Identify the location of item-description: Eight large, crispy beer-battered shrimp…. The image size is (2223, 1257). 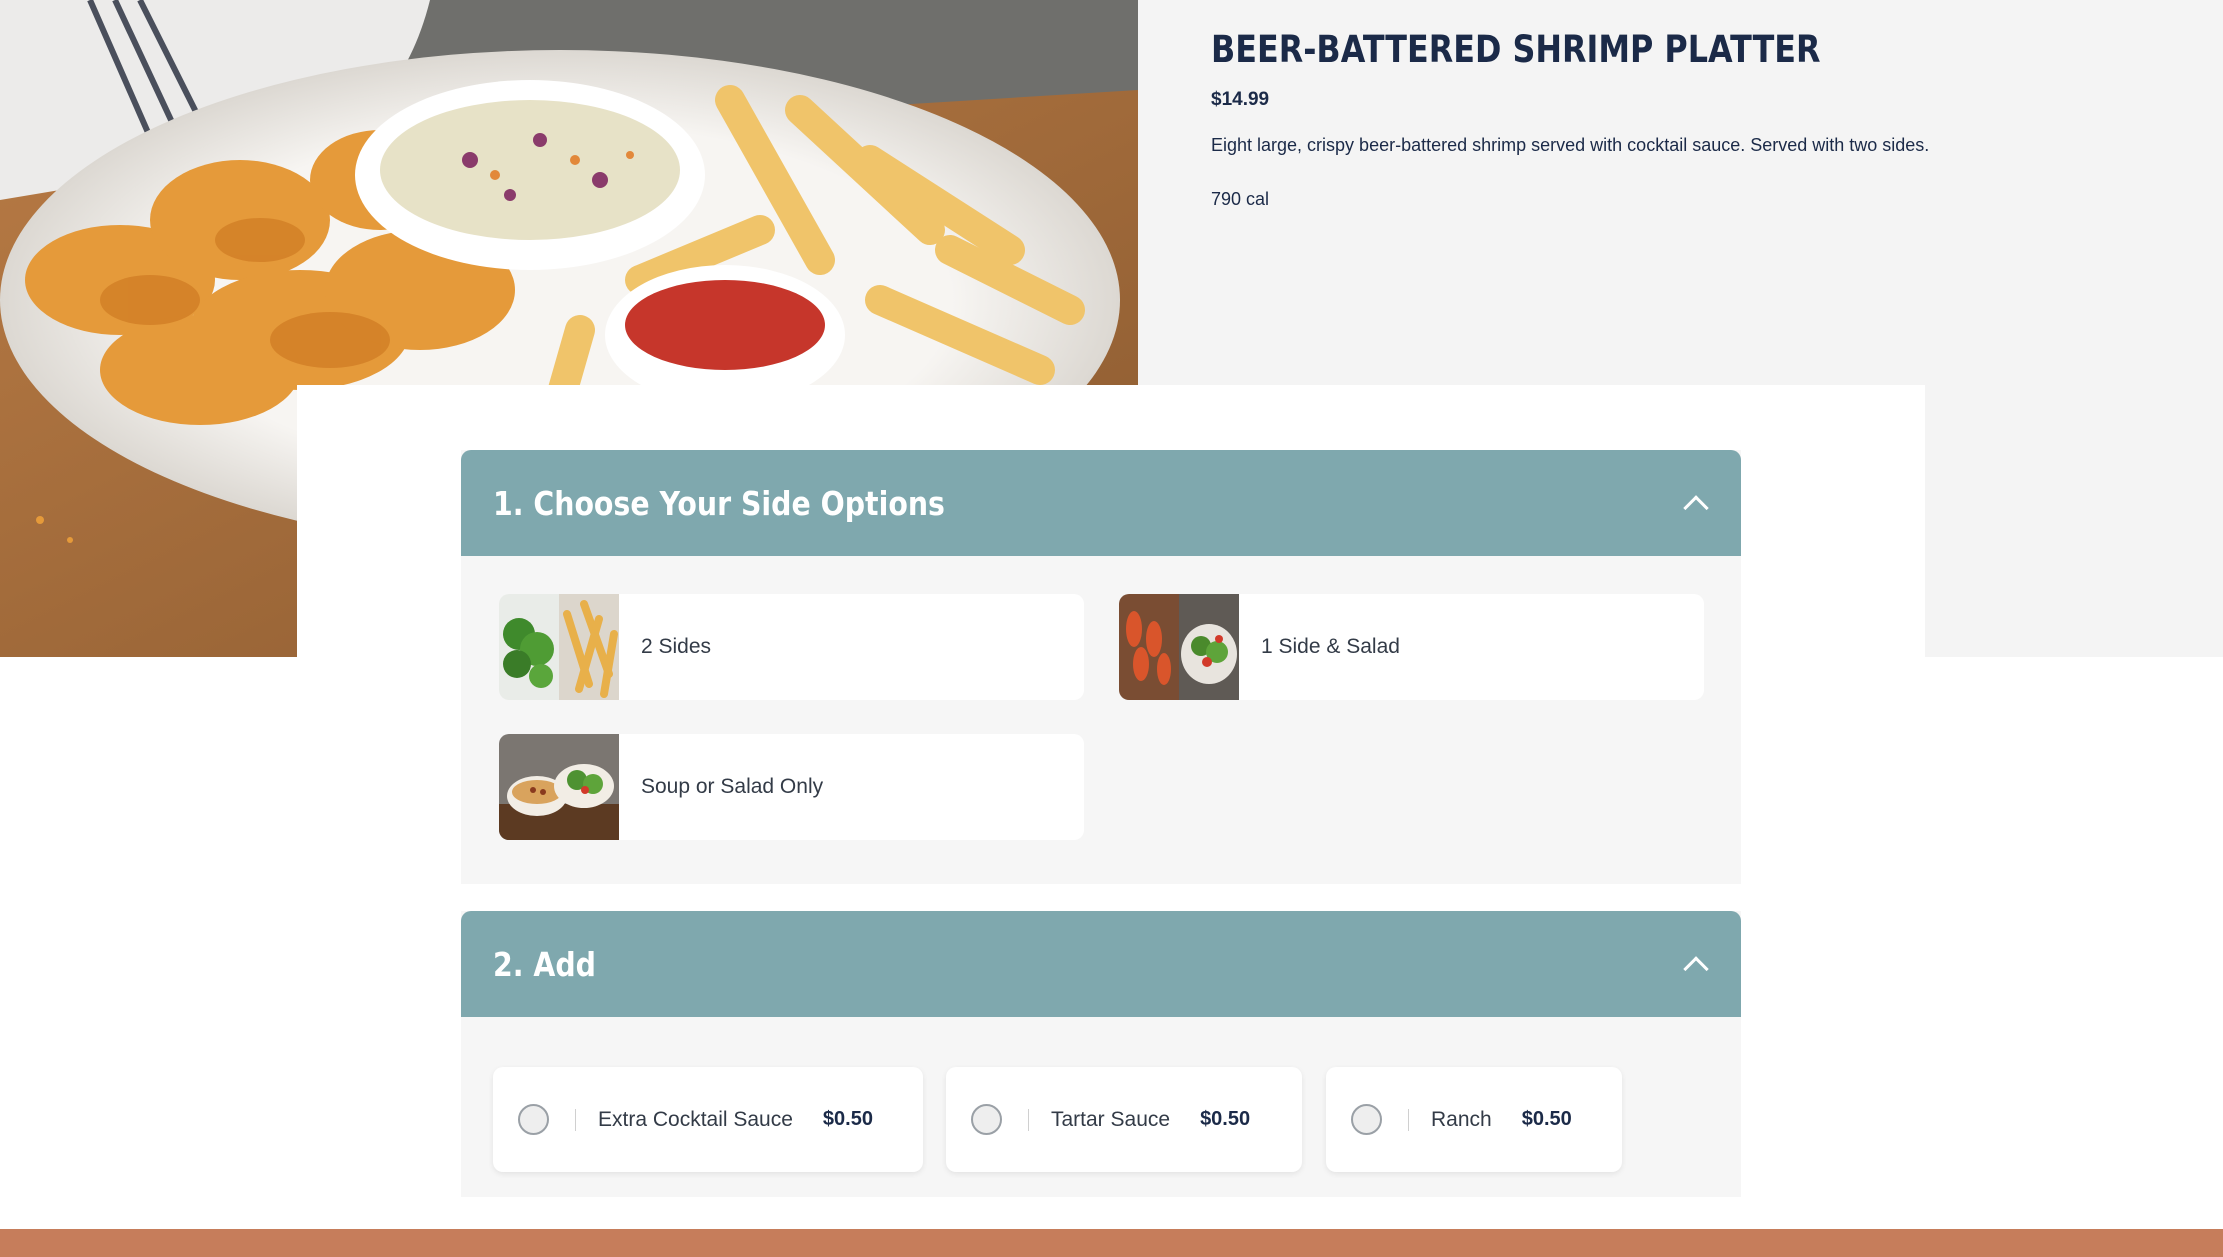
(1570, 145).